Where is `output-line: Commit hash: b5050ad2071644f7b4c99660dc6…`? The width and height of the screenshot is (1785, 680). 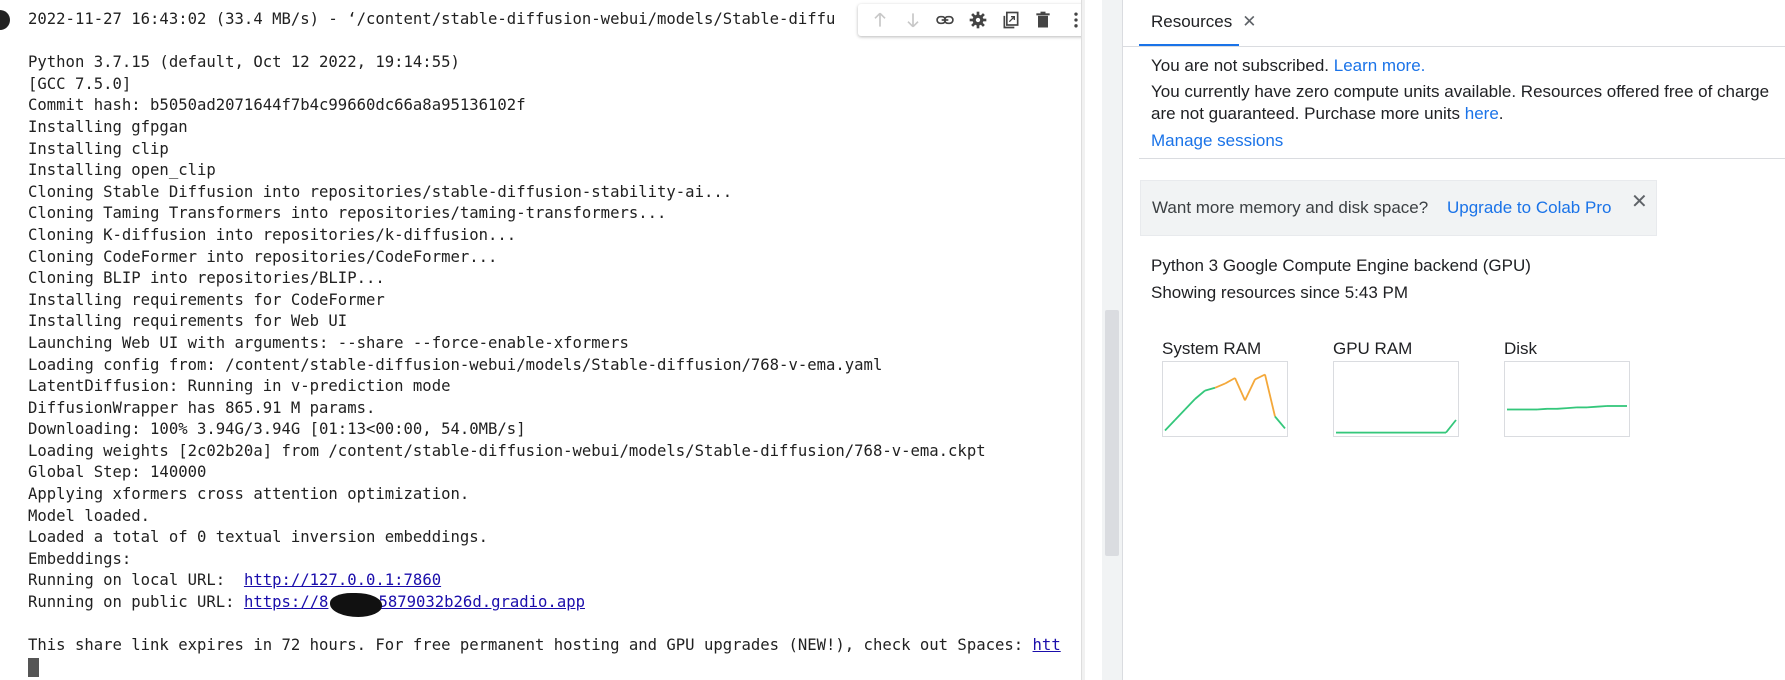
output-line: Commit hash: b5050ad2071644f7b4c99660dc6… is located at coordinates (277, 105).